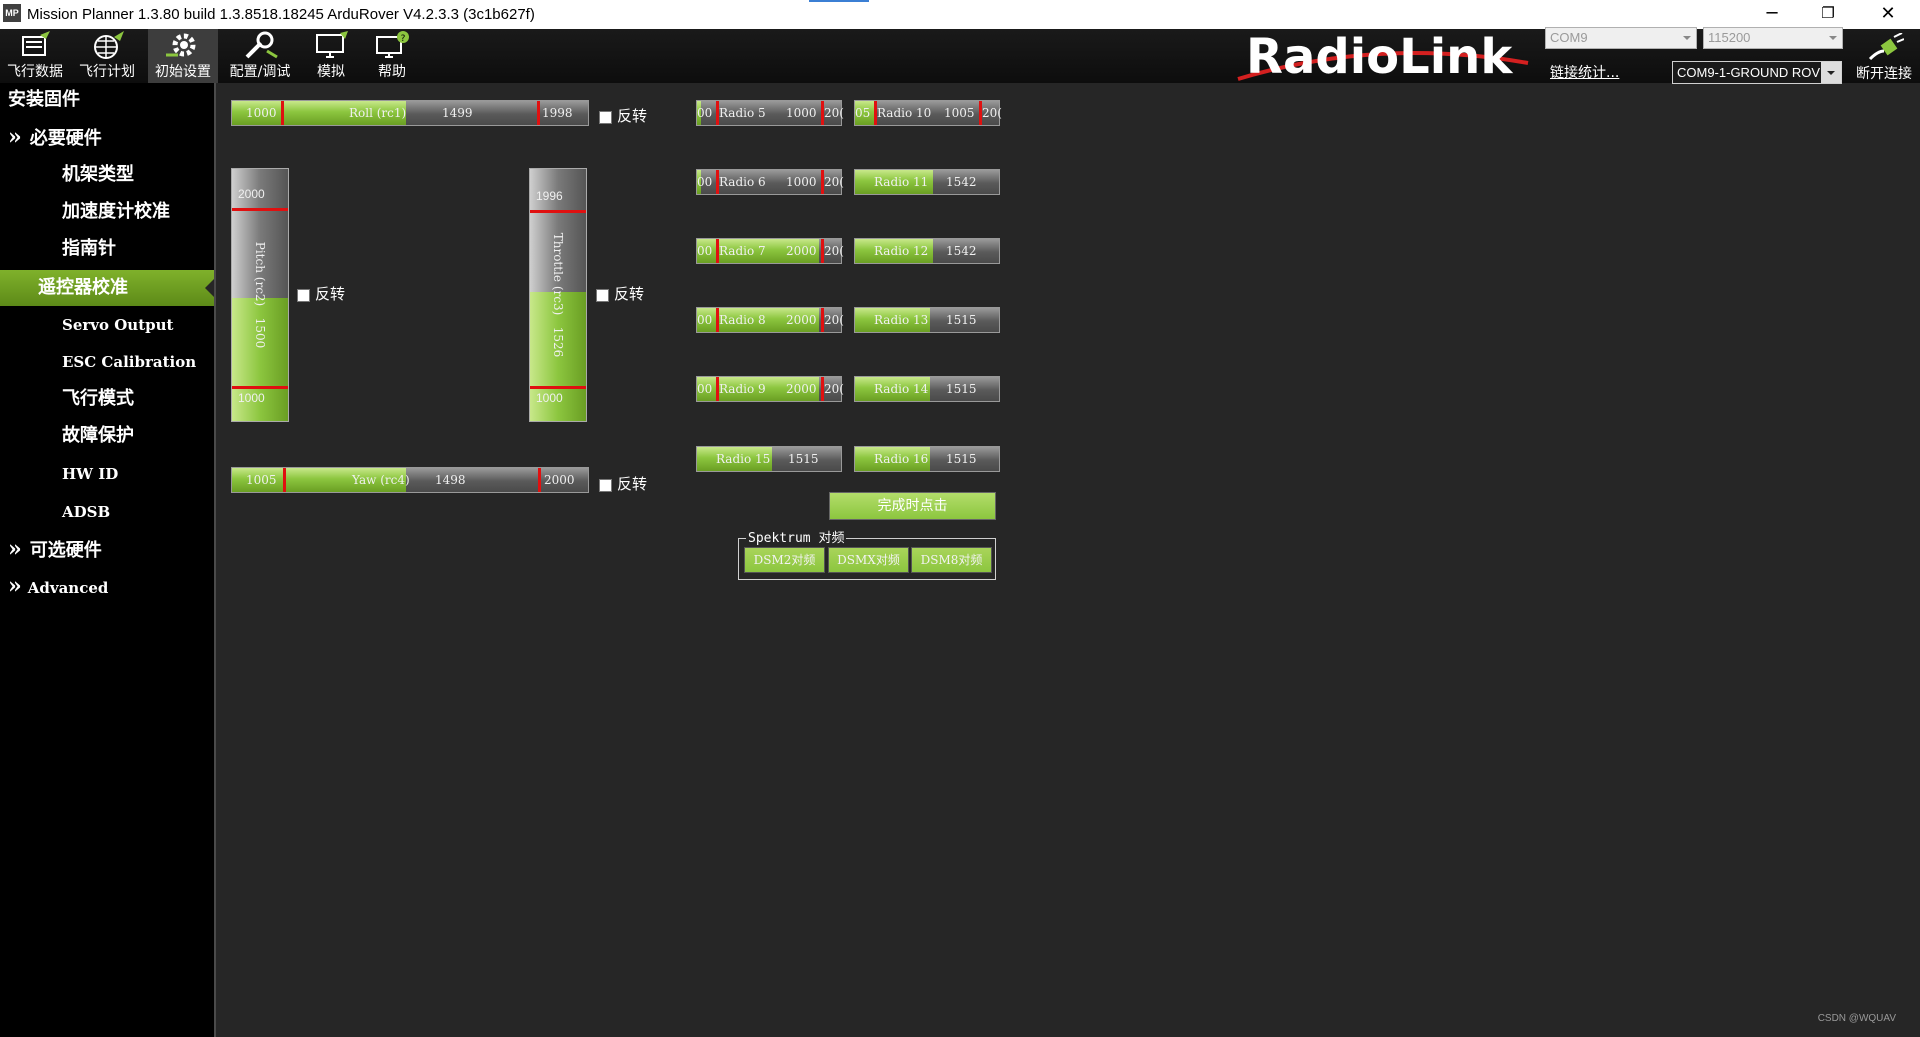 This screenshot has height=1037, width=1920. I want to click on pitch-channel-bar: 2000 1000 Pitch (rc2) 1500, so click(260, 295).